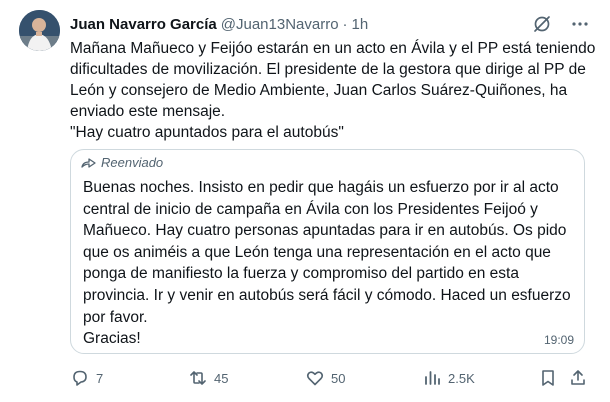 The width and height of the screenshot is (610, 402). I want to click on repost-icon, so click(198, 378).